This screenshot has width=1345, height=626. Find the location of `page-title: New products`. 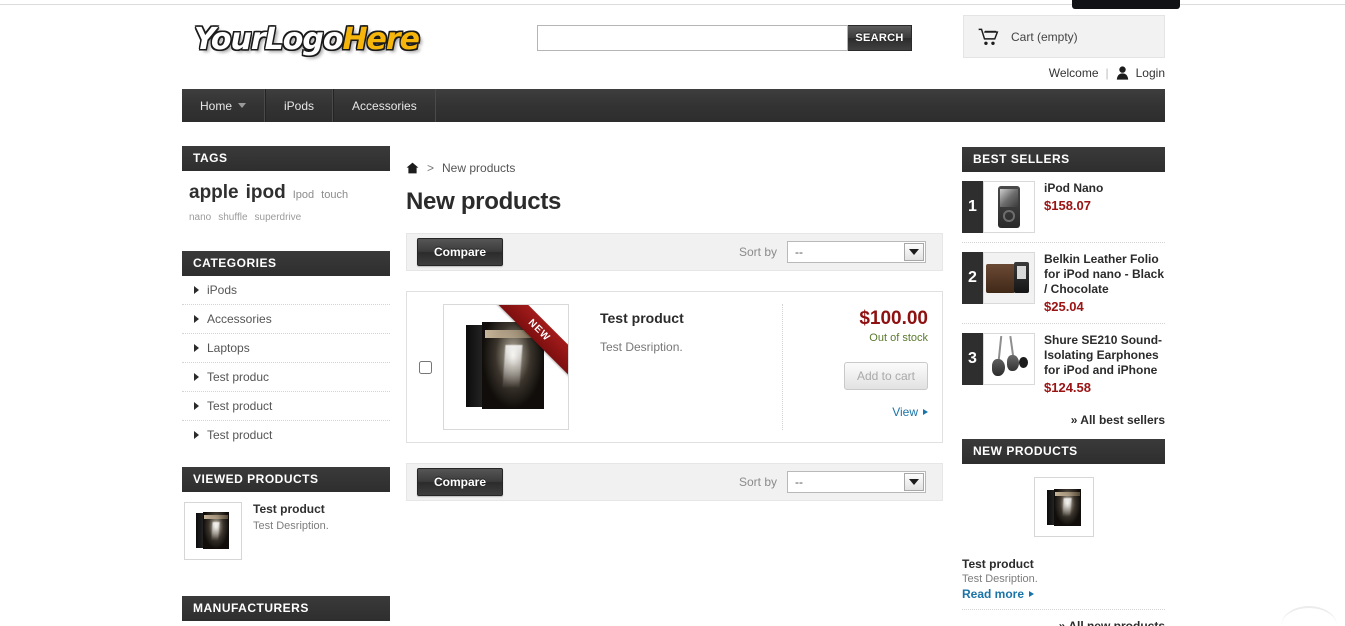

page-title: New products is located at coordinates (484, 201).